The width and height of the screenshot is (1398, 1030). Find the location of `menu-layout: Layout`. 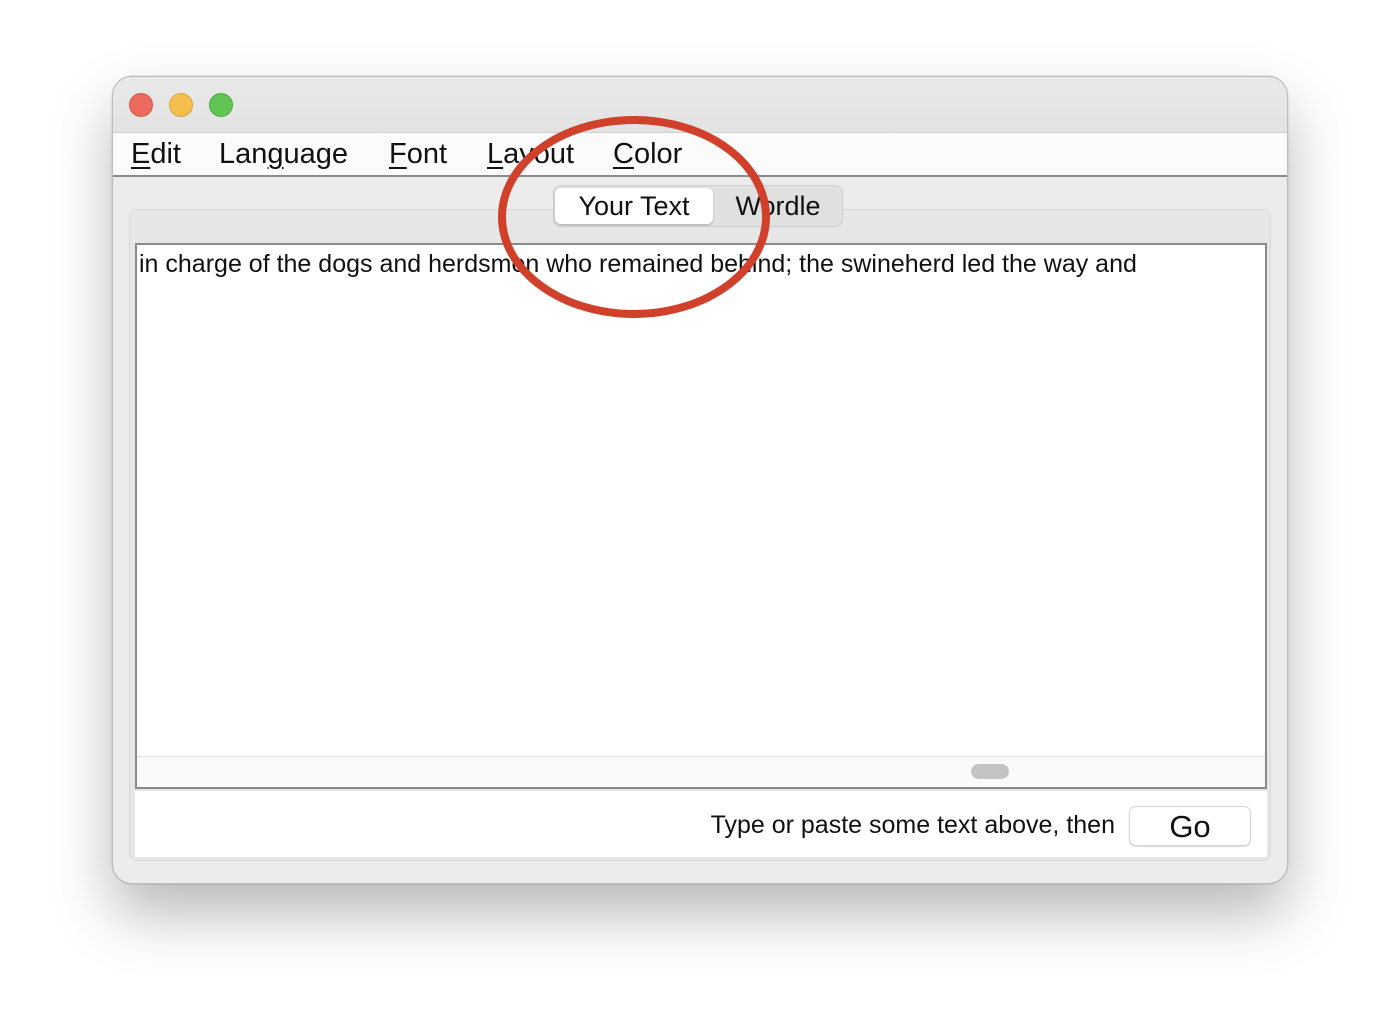

menu-layout: Layout is located at coordinates (530, 154).